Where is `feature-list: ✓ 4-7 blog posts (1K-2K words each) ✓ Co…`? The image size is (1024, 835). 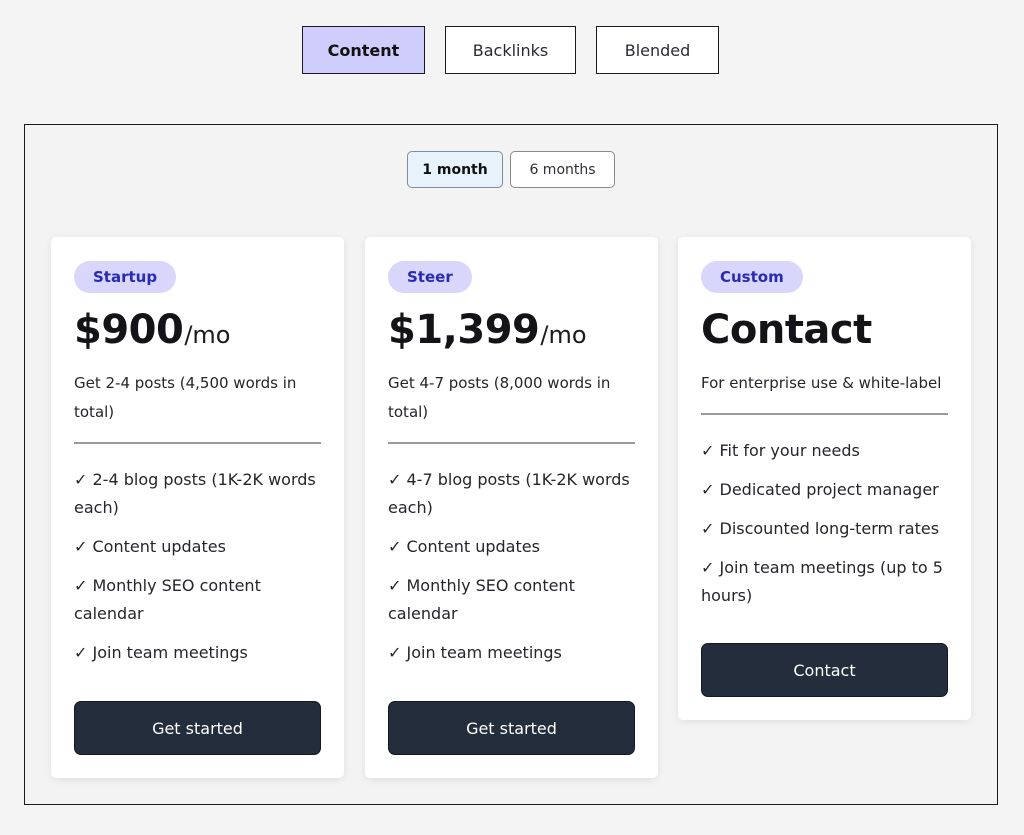
feature-list: ✓ 4-7 blog posts (1K-2K words each) ✓ Co… is located at coordinates (511, 566).